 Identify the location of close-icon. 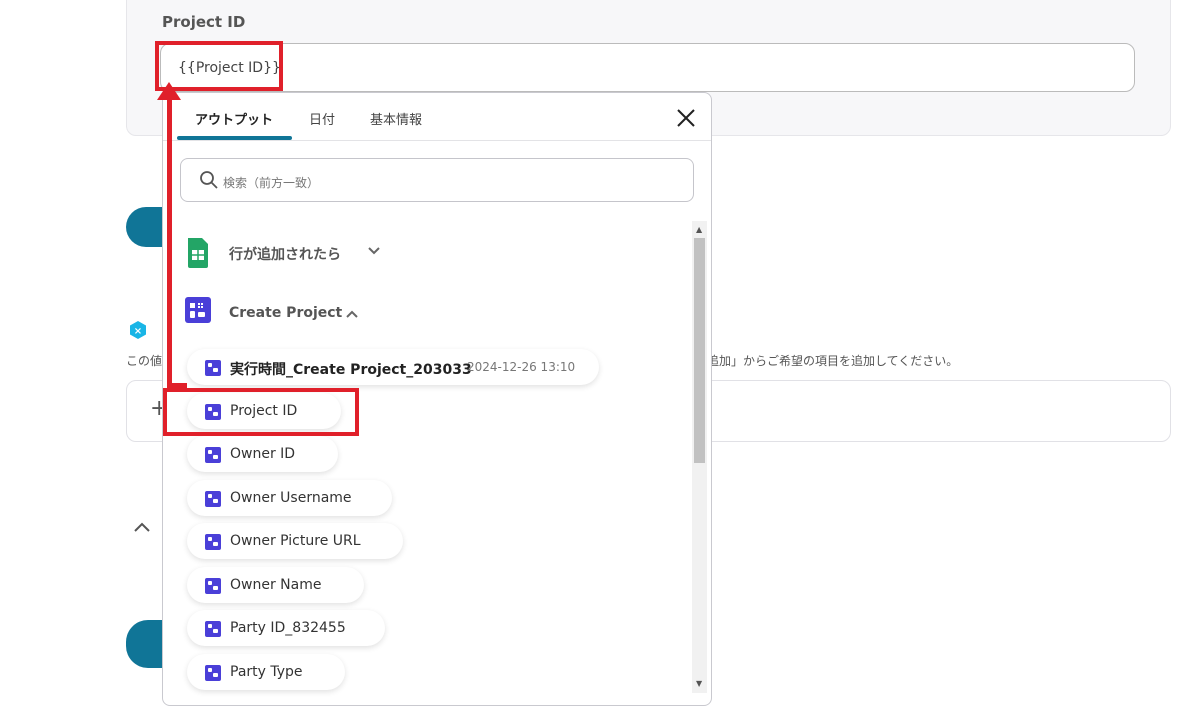
(686, 118).